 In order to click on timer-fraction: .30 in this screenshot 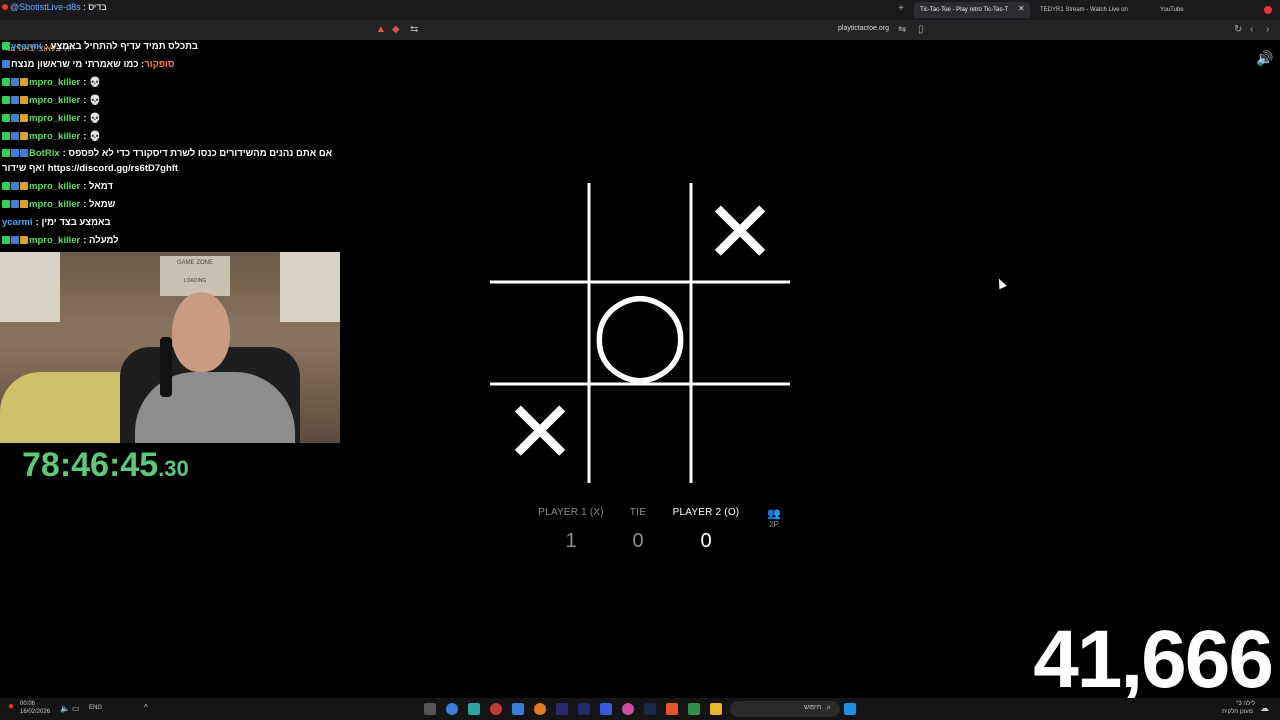, I will do `click(173, 468)`.